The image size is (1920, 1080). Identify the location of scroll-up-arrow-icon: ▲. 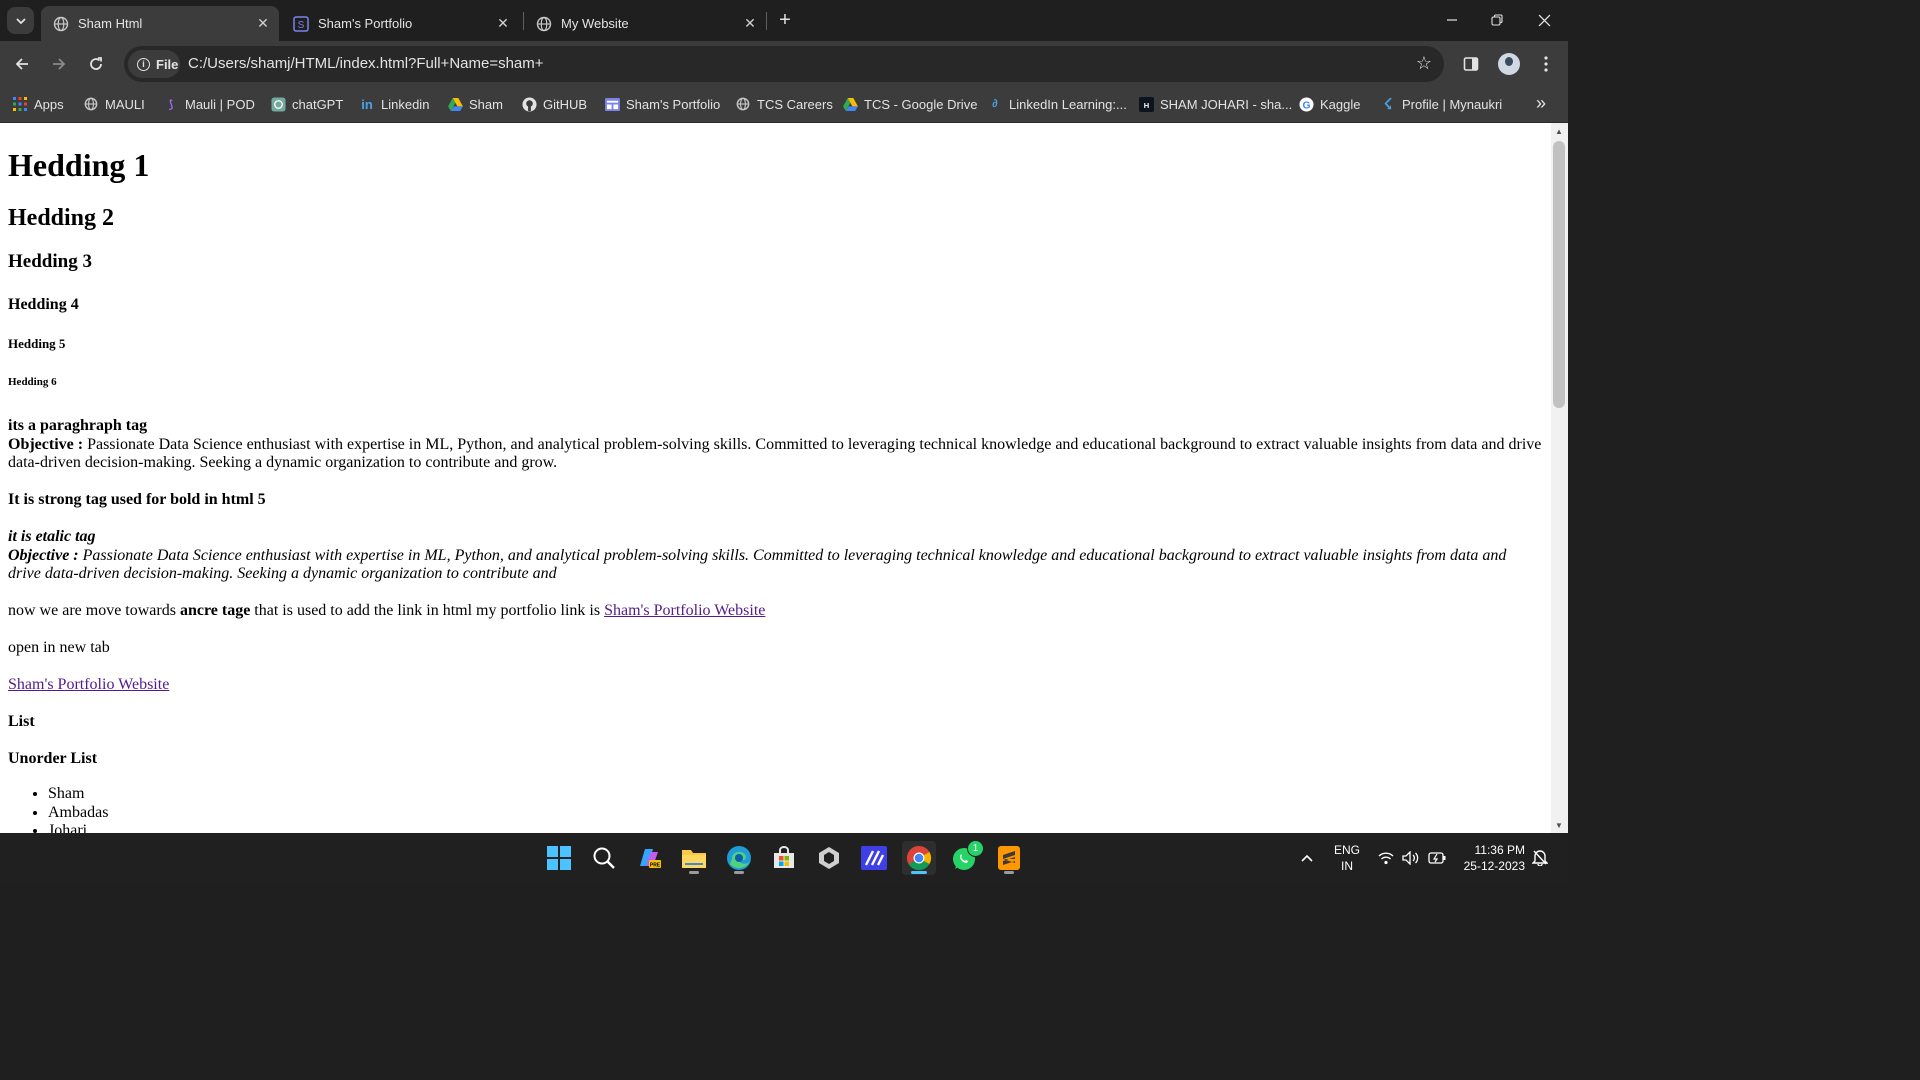
(1559, 131).